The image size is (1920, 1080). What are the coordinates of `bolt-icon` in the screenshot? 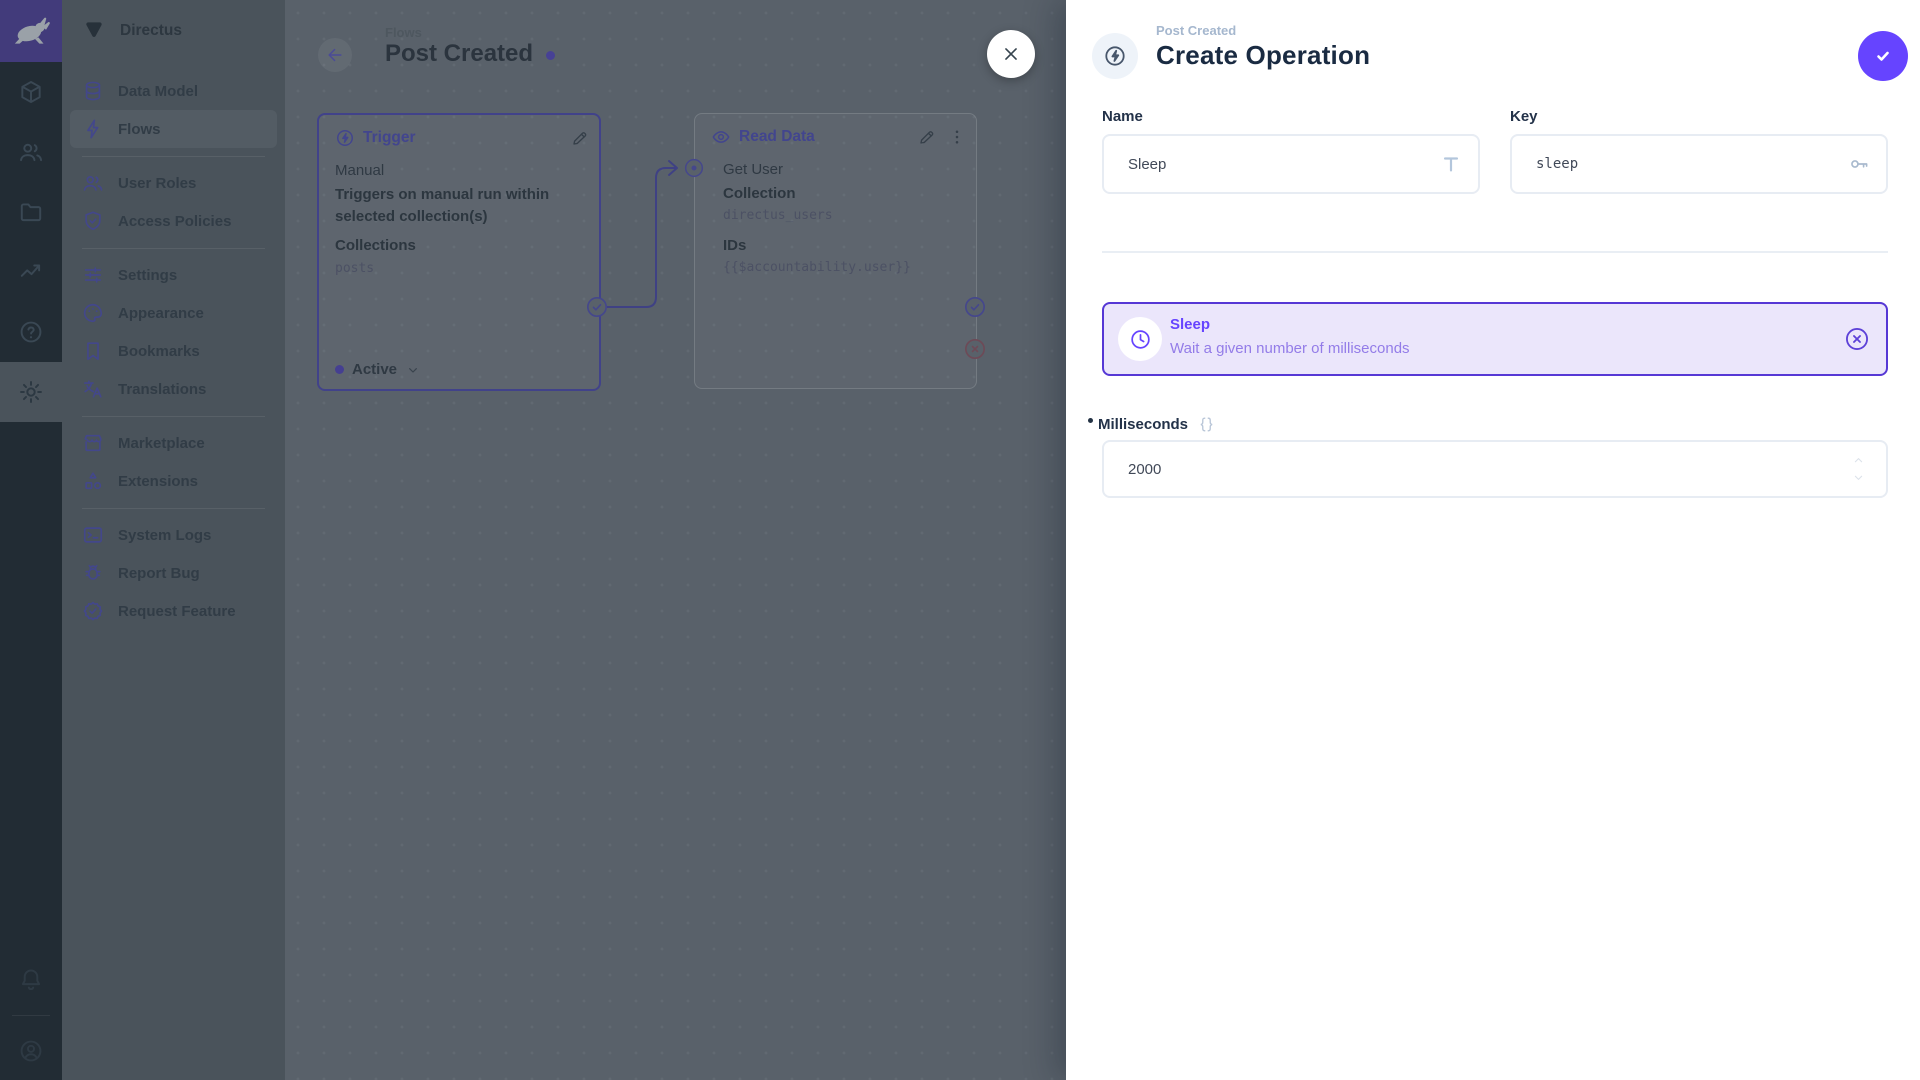 It's located at (93, 129).